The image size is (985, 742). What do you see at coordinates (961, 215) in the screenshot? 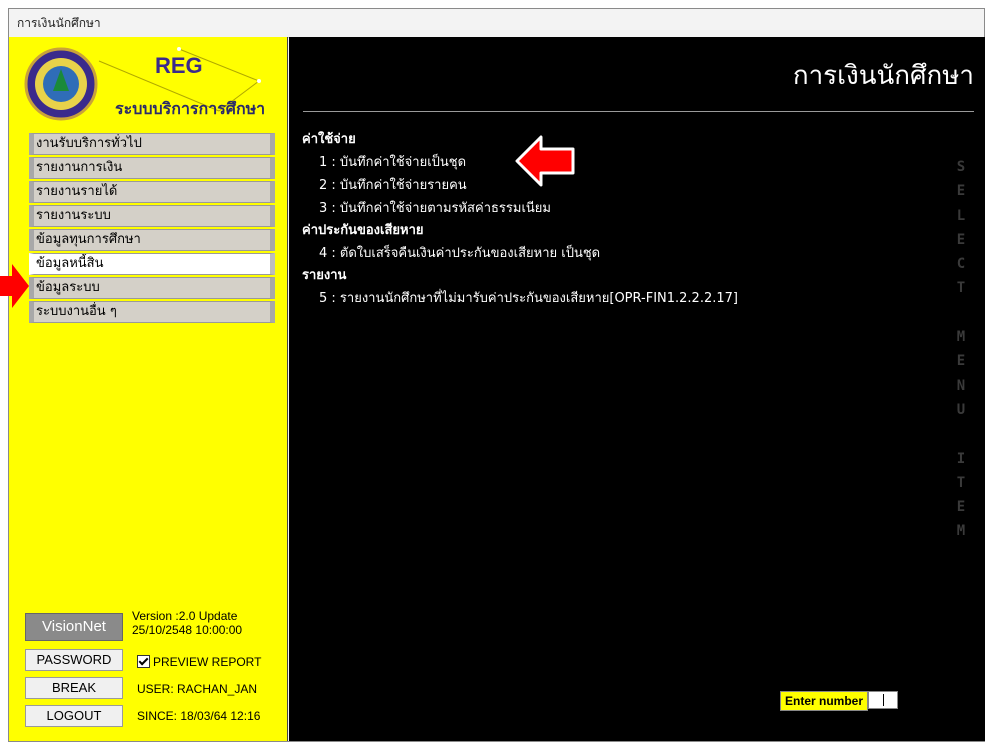
I see `vertical-letter: L` at bounding box center [961, 215].